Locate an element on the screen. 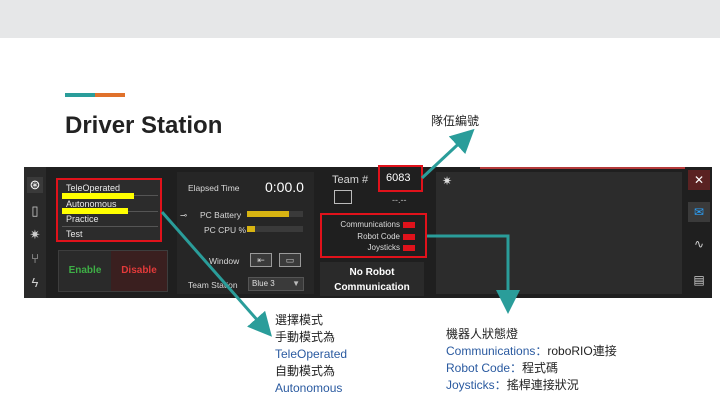 The height and width of the screenshot is (405, 720). mode-note-line1: 選擇模式 is located at coordinates (299, 320).